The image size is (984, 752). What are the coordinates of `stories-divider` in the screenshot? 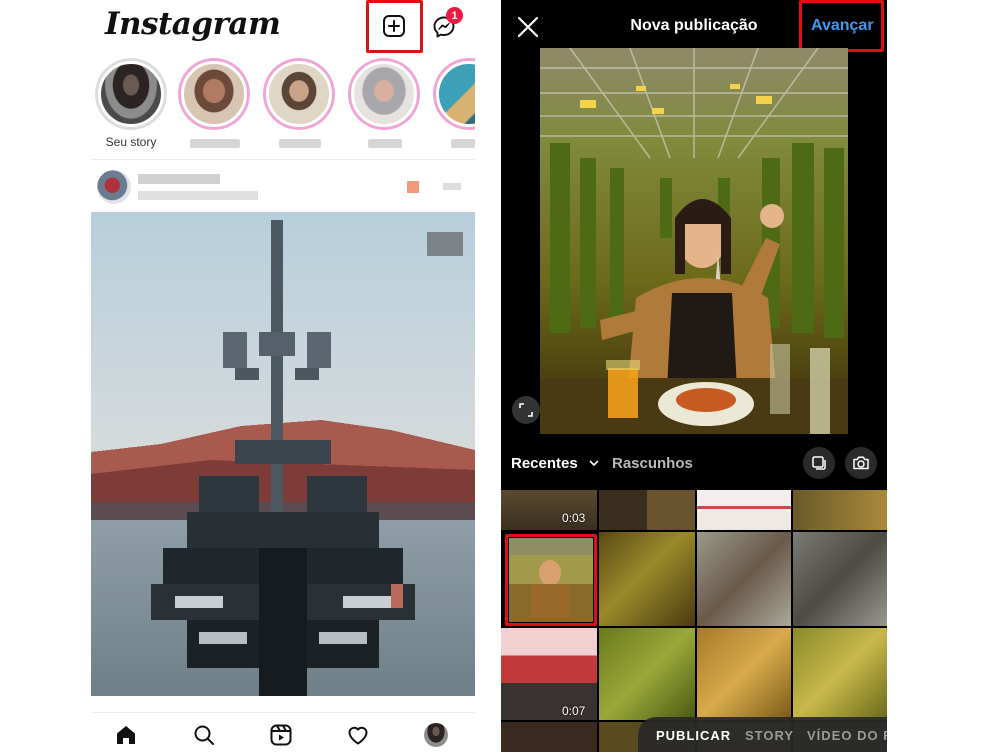 It's located at (283, 159).